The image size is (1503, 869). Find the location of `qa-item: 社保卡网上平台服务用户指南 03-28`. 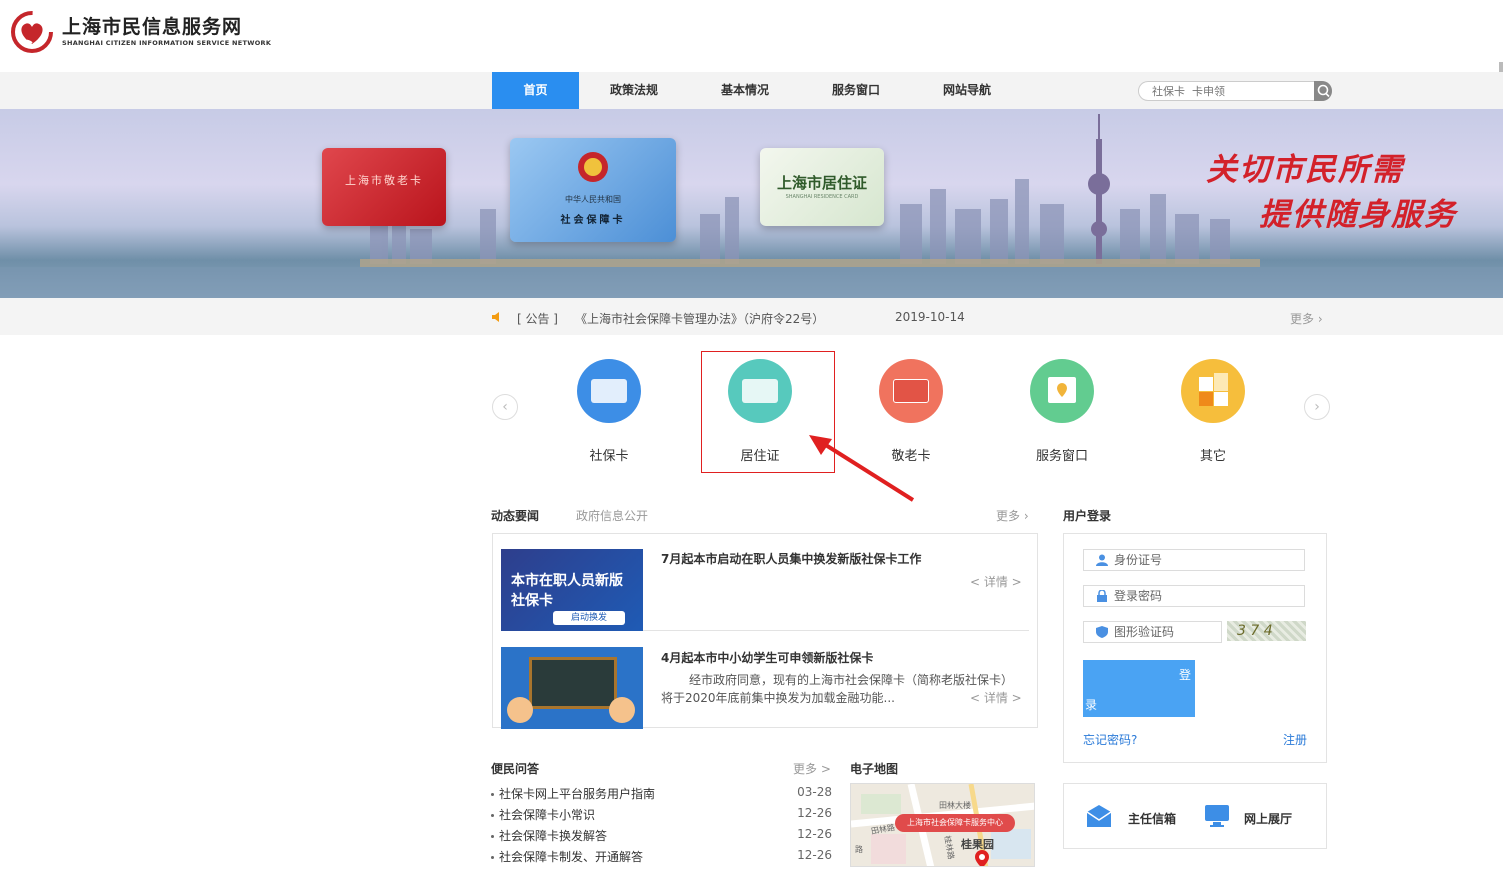

qa-item: 社保卡网上平台服务用户指南 03-28 is located at coordinates (661, 795).